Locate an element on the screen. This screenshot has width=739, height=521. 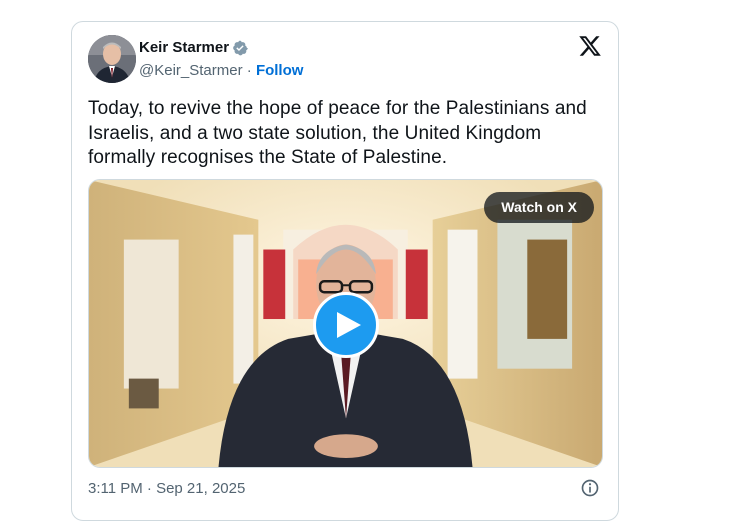
avatar-portrait-icon is located at coordinates (112, 59).